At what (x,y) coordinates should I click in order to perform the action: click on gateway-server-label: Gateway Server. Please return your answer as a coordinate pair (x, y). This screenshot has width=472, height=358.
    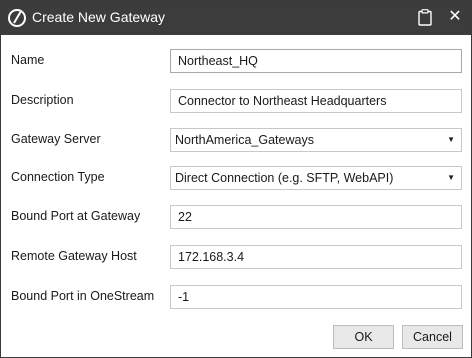
    Looking at the image, I should click on (56, 139).